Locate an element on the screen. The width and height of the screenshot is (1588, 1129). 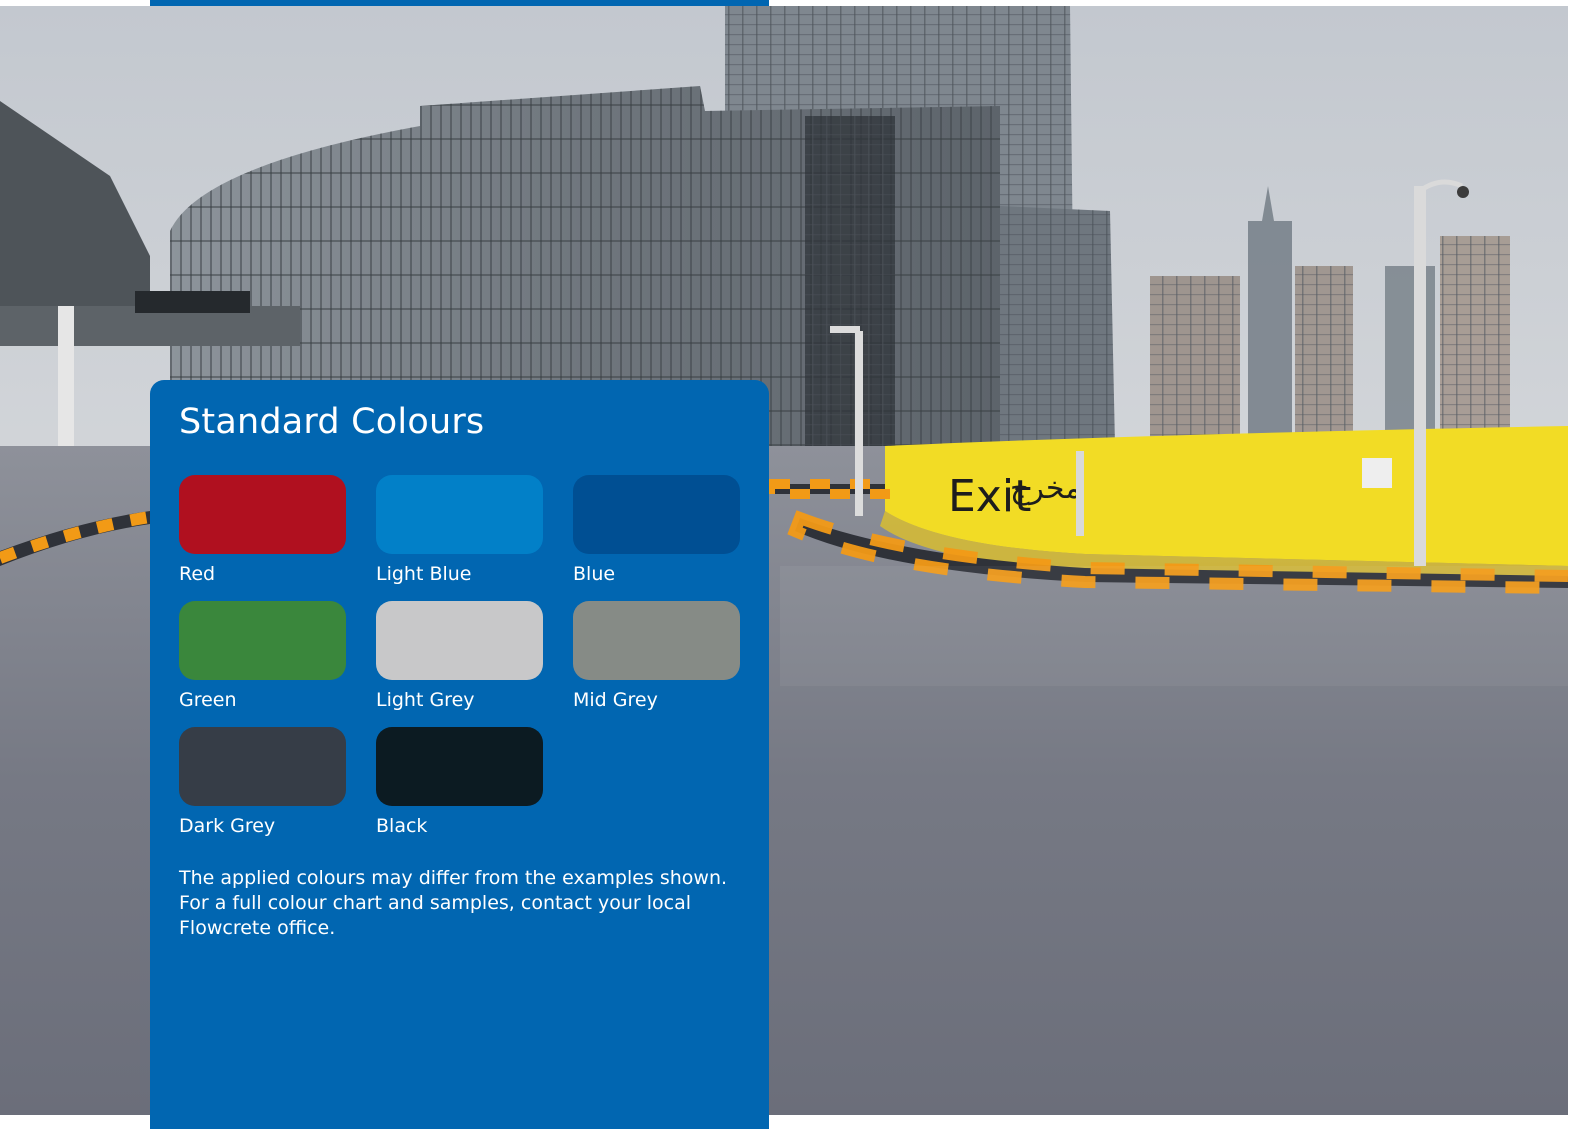
swatch-blue: Blue is located at coordinates (656, 538).